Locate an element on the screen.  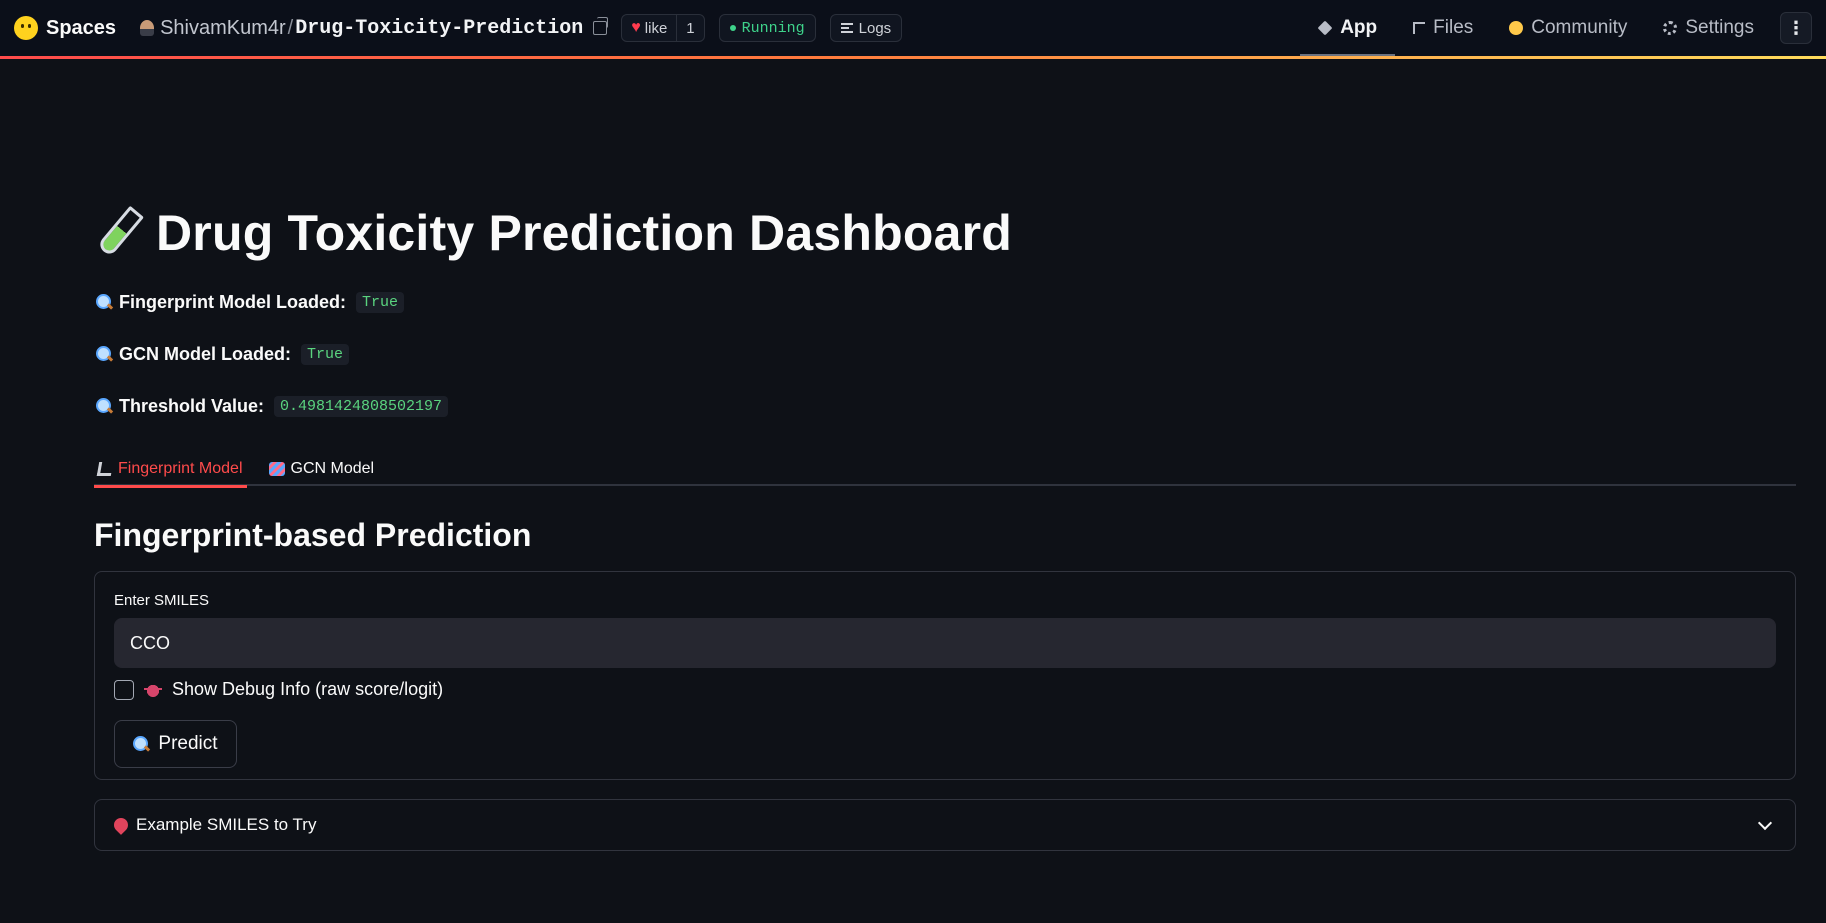
status-dot-icon is located at coordinates (732, 28).